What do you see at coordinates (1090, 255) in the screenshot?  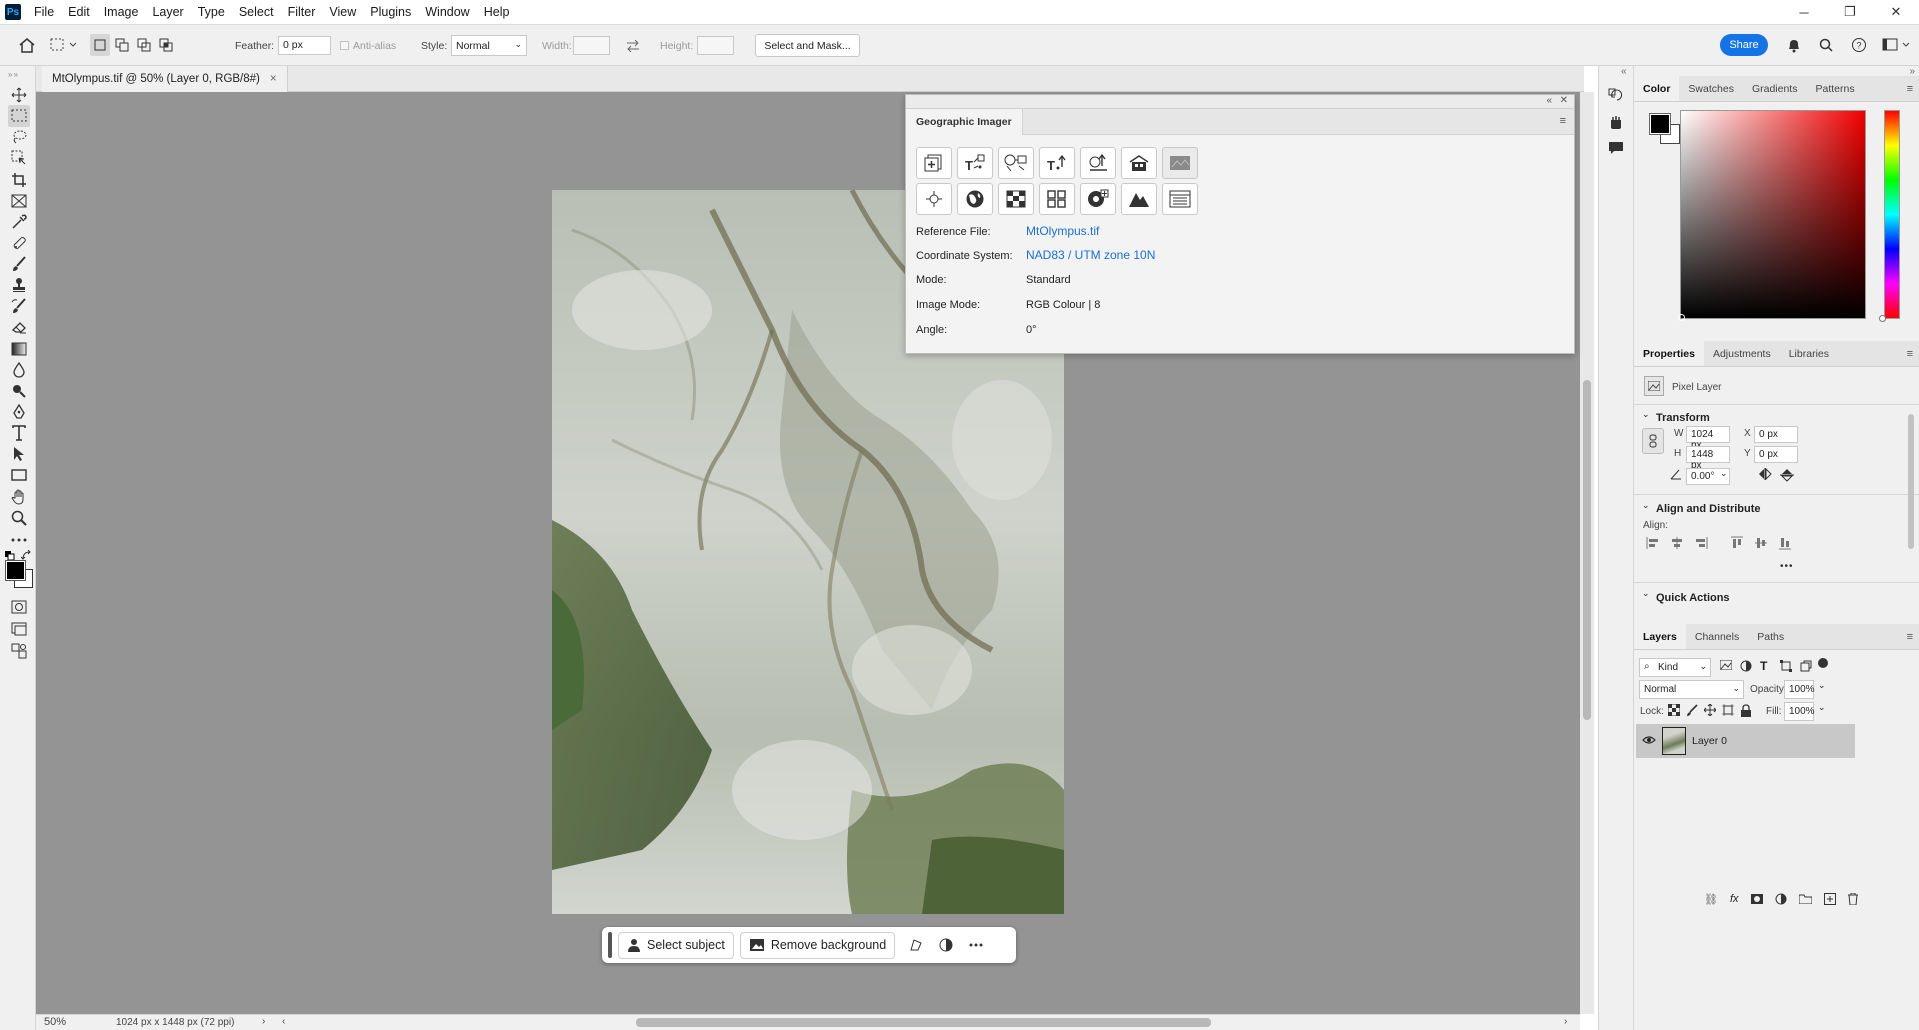 I see `coordinate-system-link: NAD83 / UTM zone 10N` at bounding box center [1090, 255].